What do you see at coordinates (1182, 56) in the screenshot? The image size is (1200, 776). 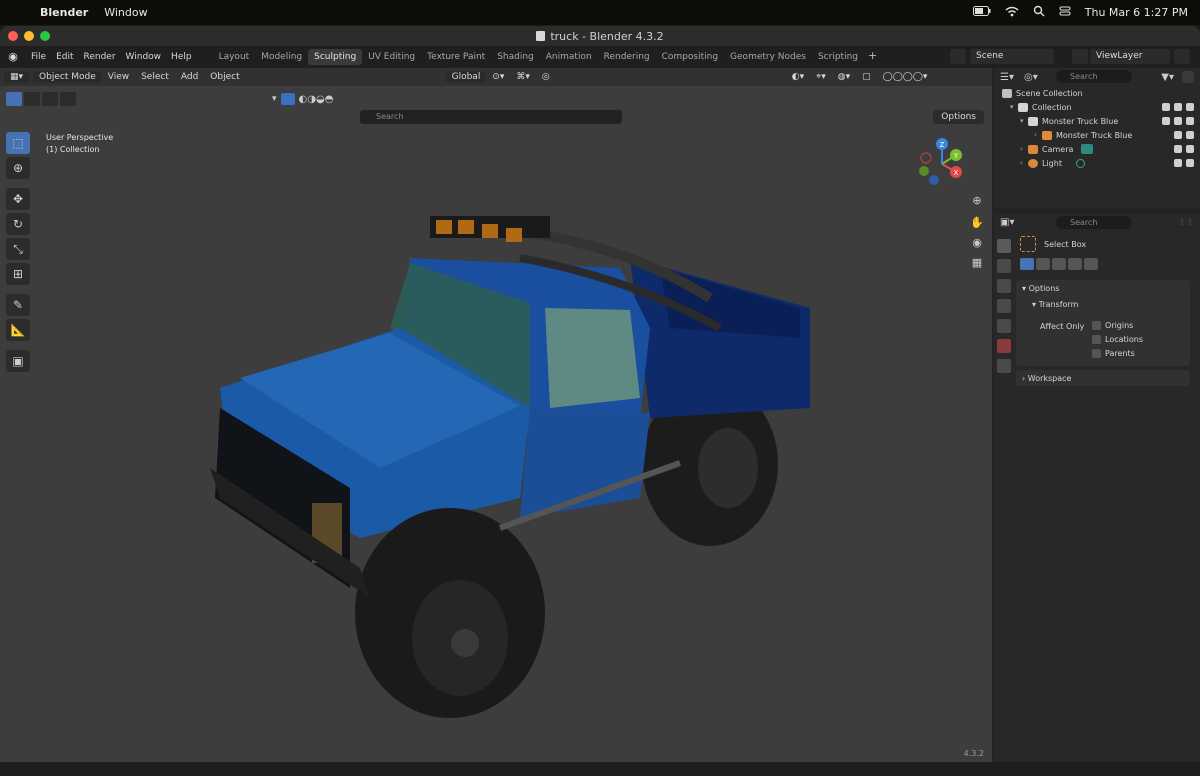 I see `new-viewlayer-button` at bounding box center [1182, 56].